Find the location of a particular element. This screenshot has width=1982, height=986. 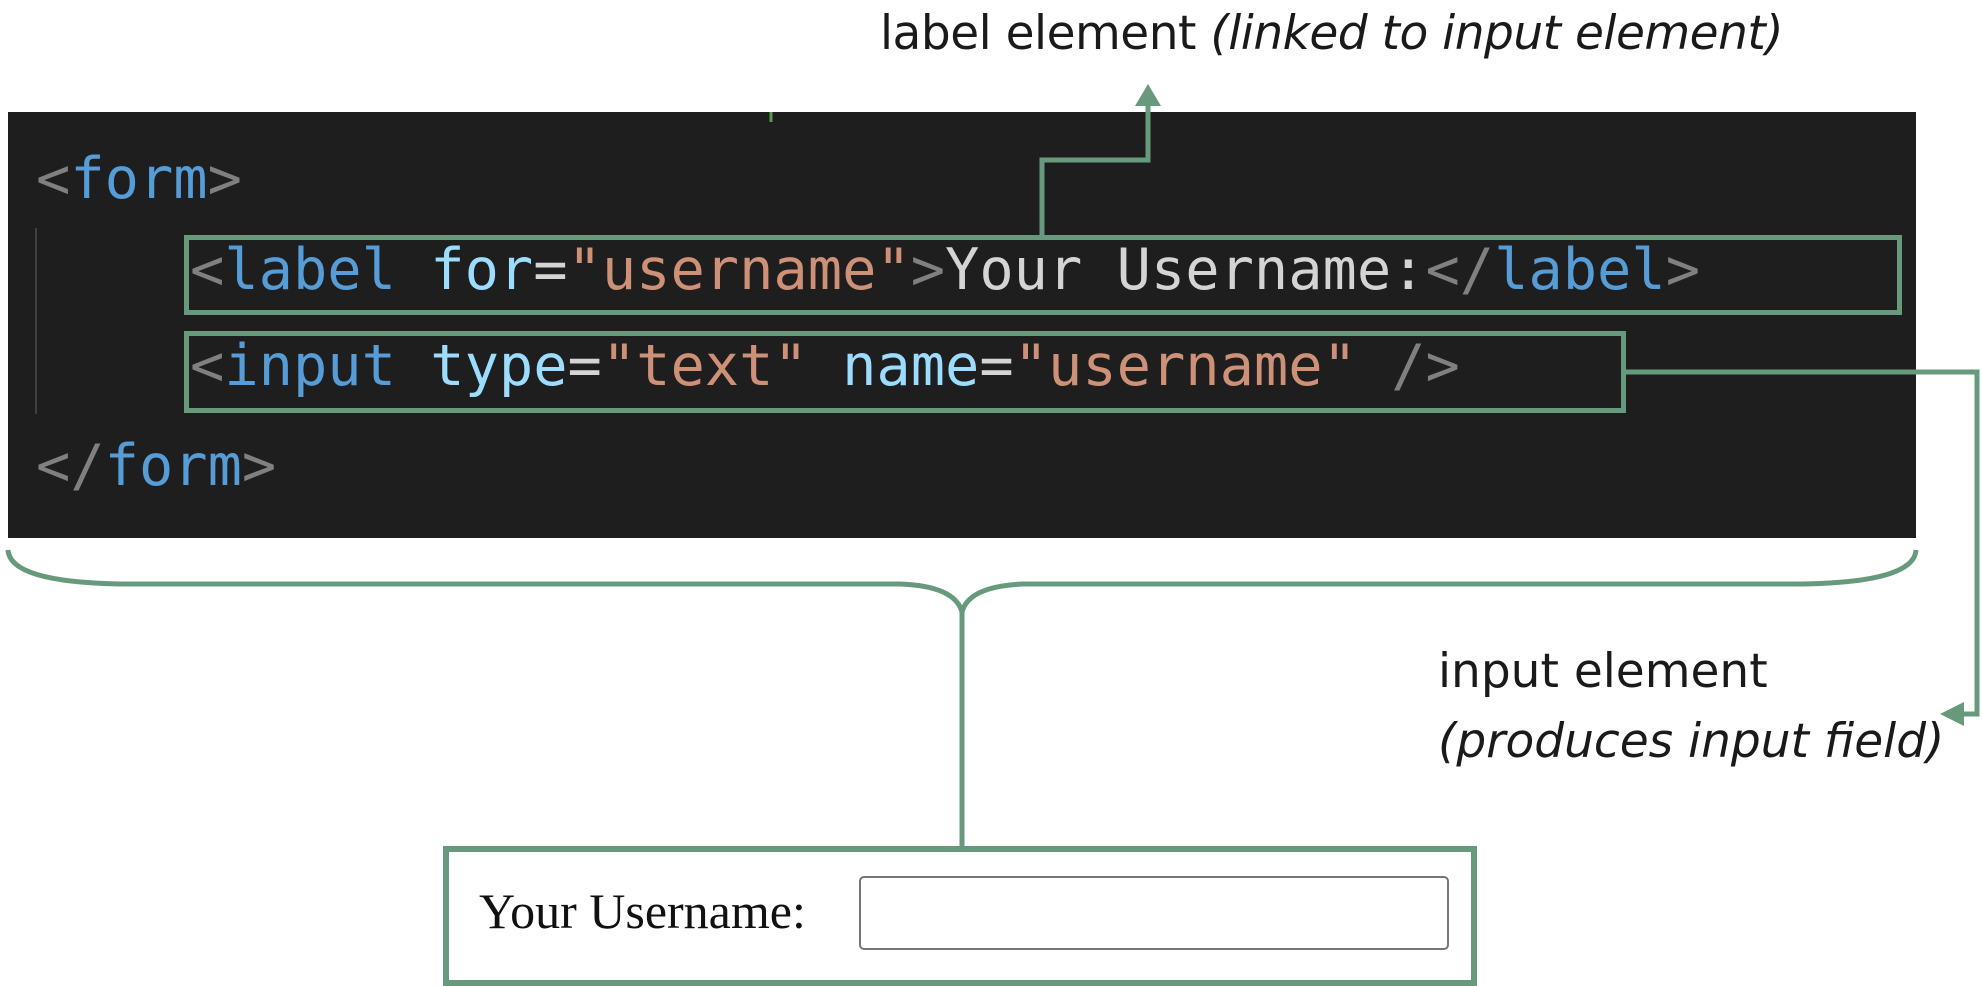

rendered-username-label: Your Username: is located at coordinates (642, 911).